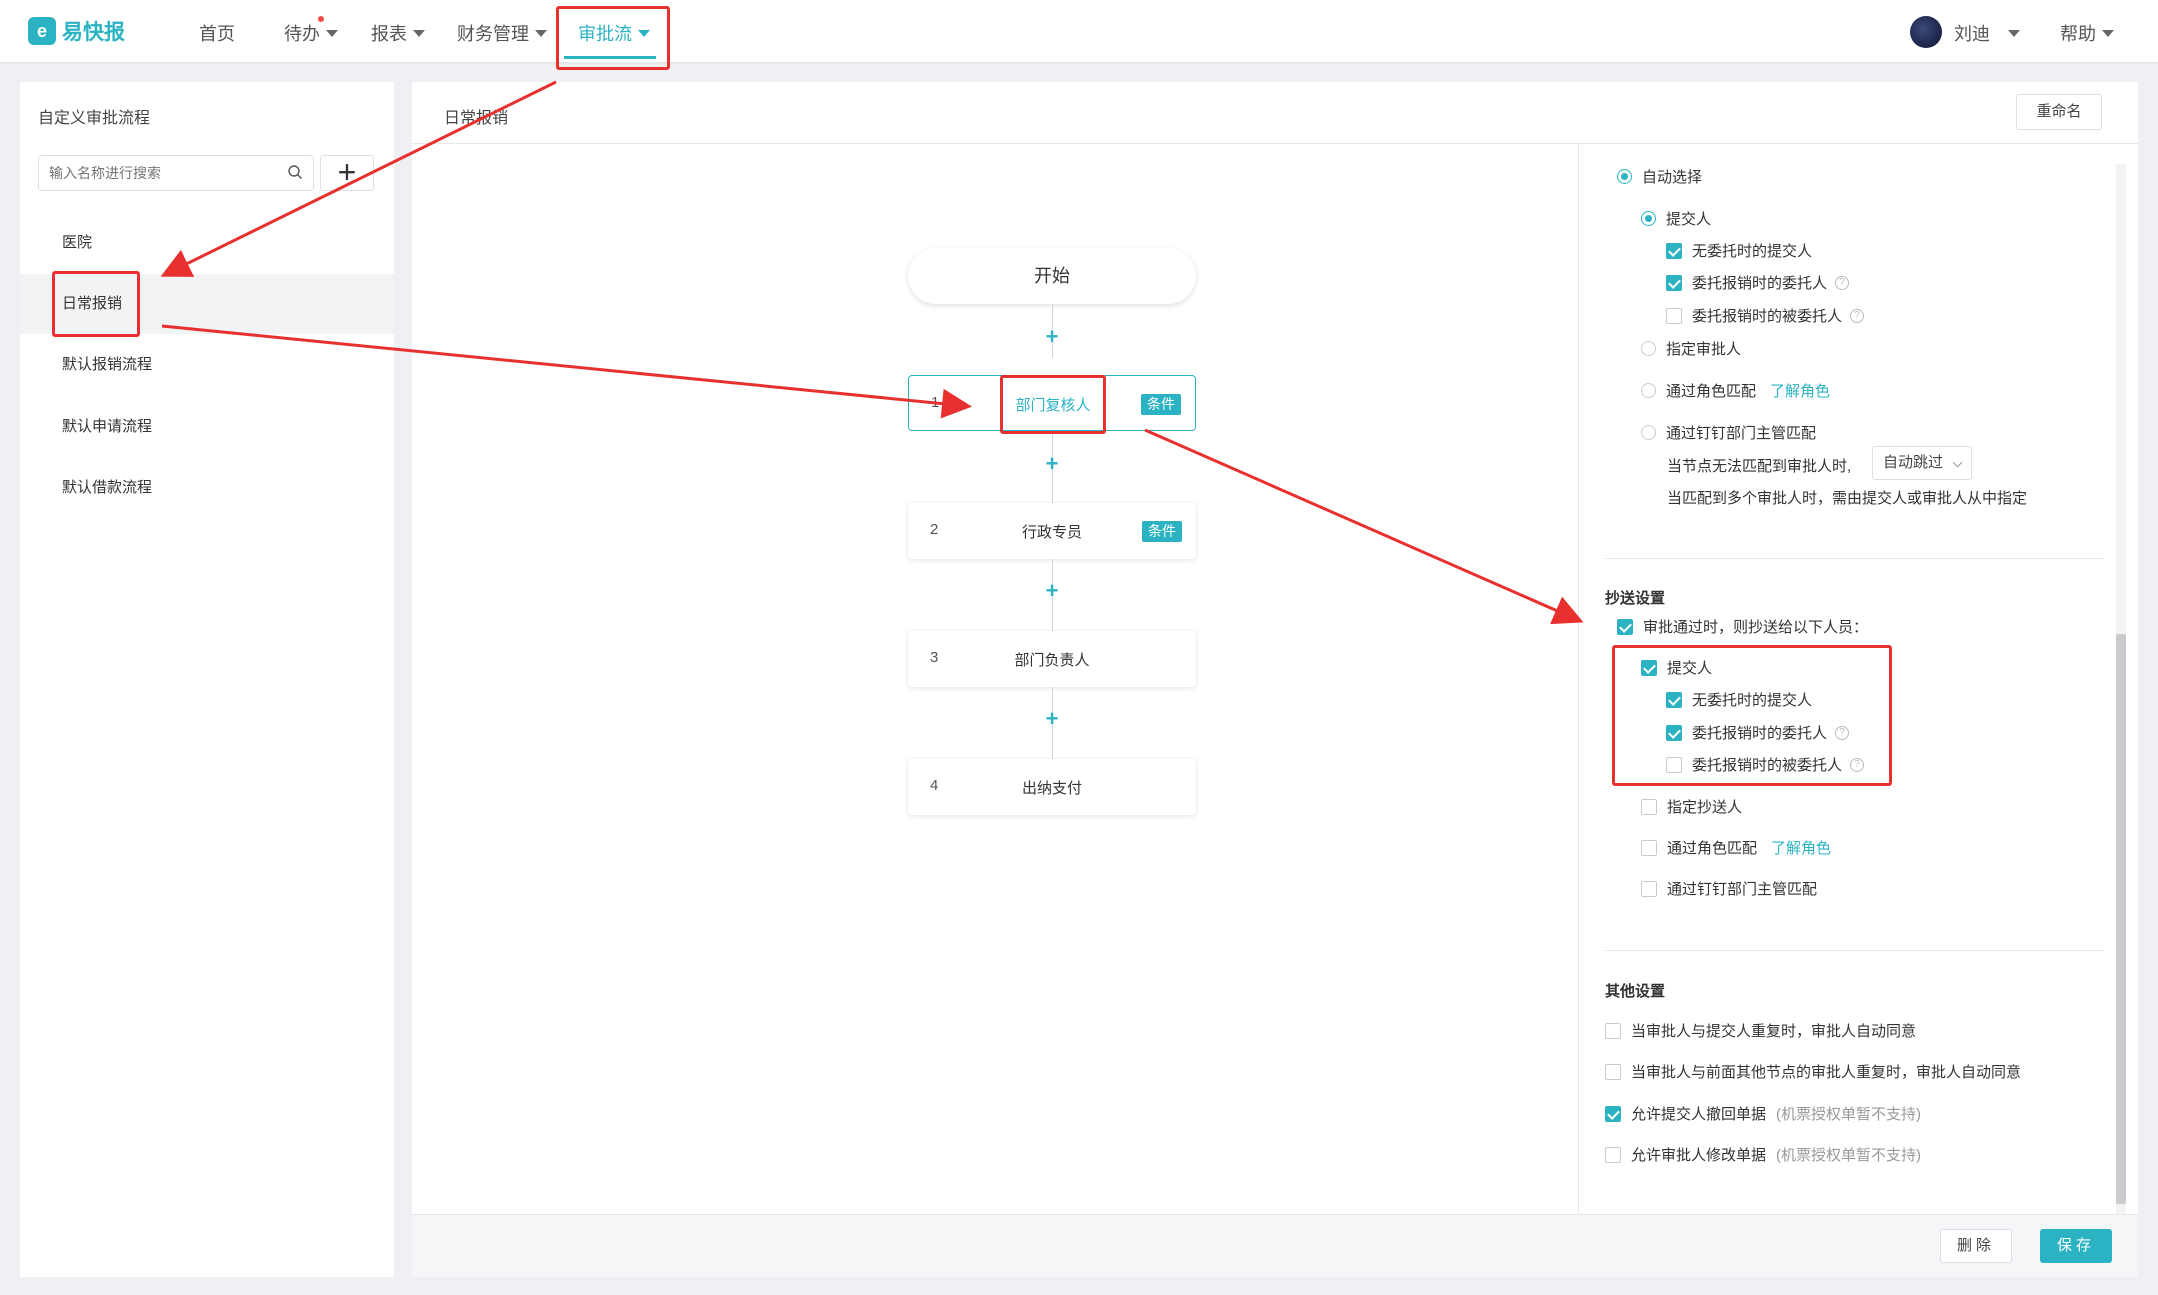  What do you see at coordinates (76, 31) in the screenshot?
I see `app-logo: e 易快报` at bounding box center [76, 31].